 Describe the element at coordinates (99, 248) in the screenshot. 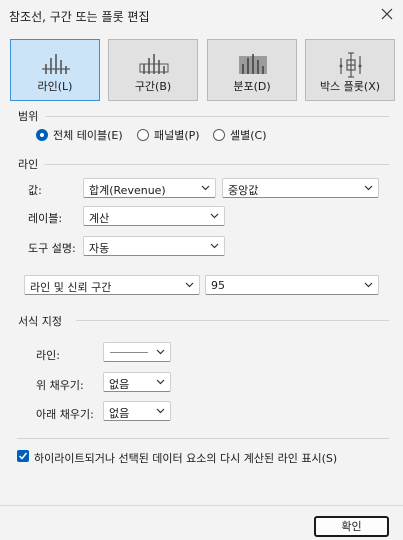

I see `tooltip-dropdown-text: 자동` at that location.